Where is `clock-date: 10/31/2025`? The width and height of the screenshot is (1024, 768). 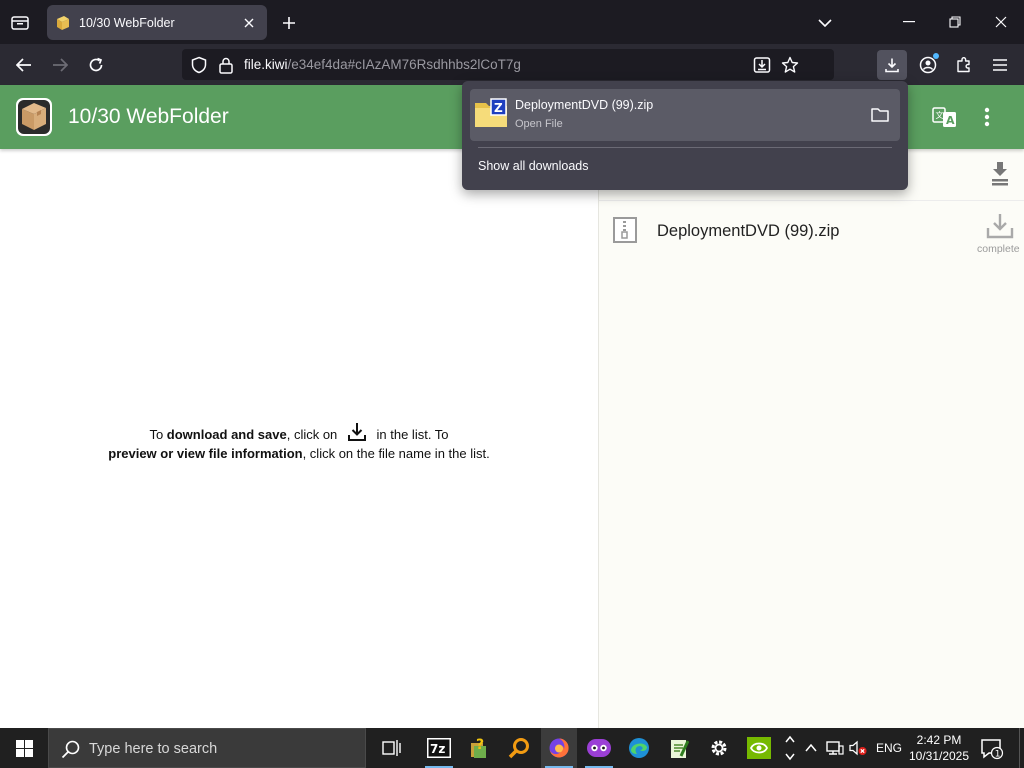
clock-date: 10/31/2025 is located at coordinates (939, 756).